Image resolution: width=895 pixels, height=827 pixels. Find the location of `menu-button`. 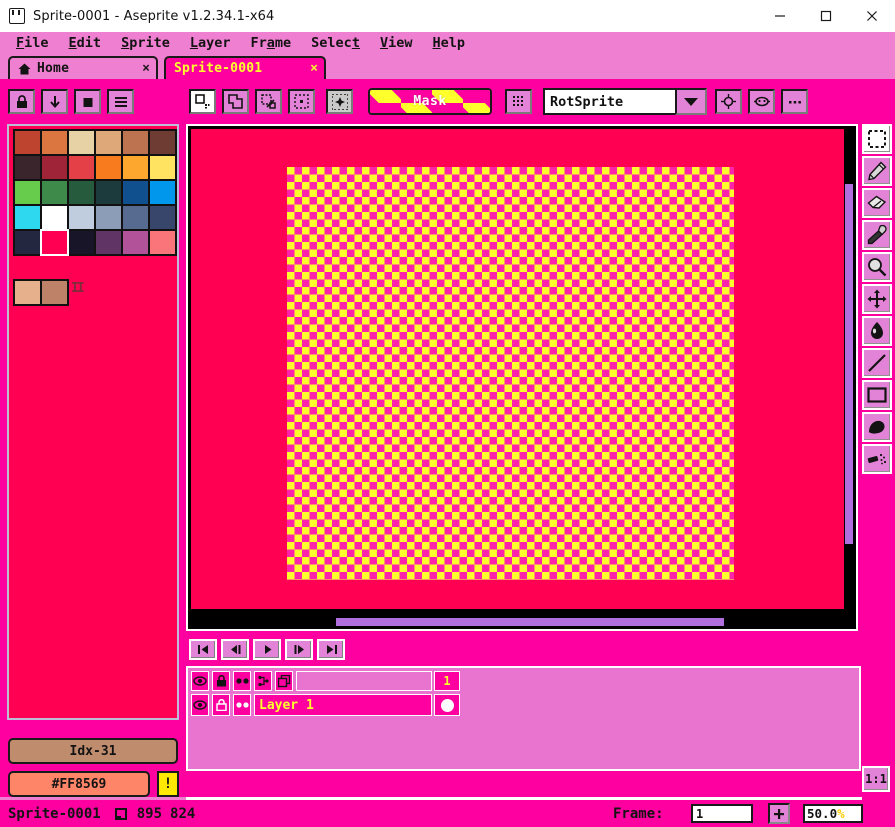

menu-button is located at coordinates (120, 101).